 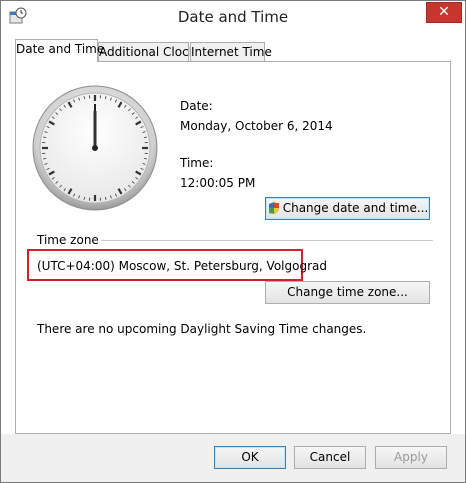 I want to click on ok-label: OK, so click(x=250, y=457).